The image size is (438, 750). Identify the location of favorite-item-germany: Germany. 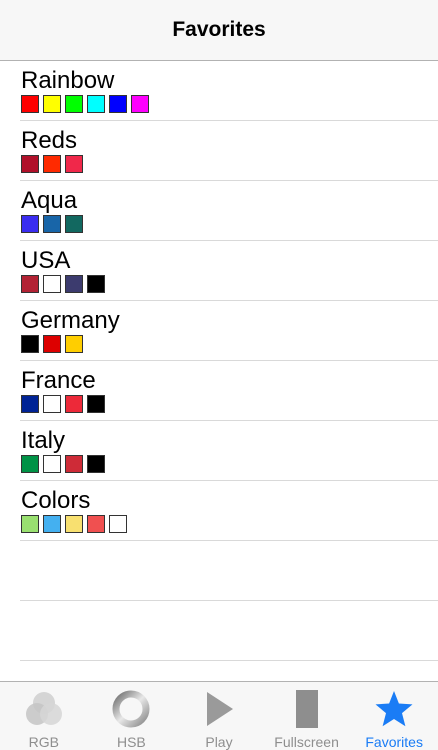
(229, 331).